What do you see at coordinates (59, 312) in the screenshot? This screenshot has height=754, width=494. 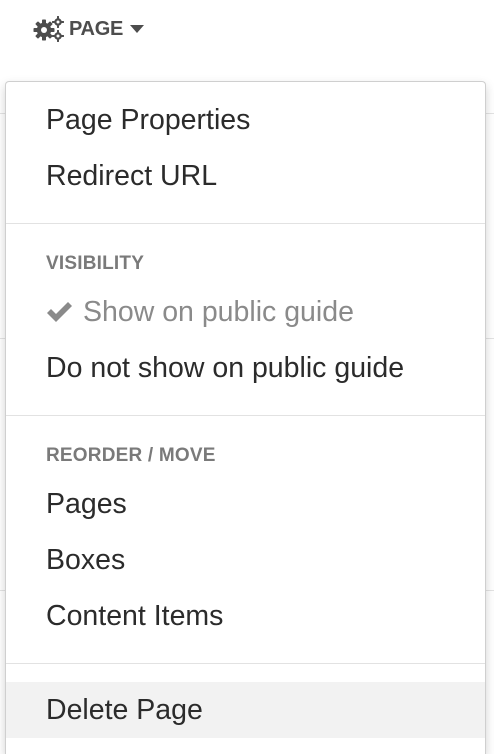 I see `check-icon` at bounding box center [59, 312].